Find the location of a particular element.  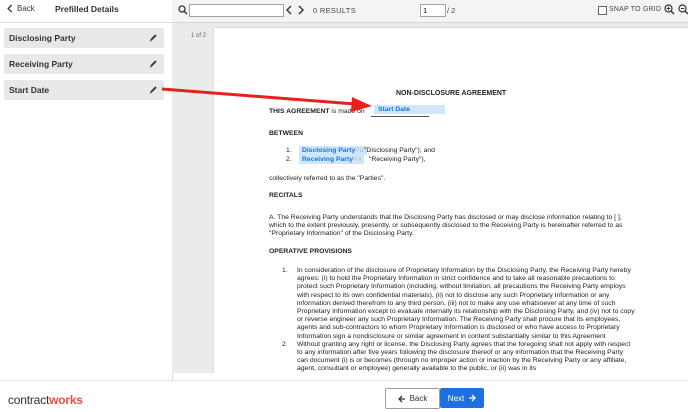

receiving-party-field: Receiving PartyPa is located at coordinates (332, 159).